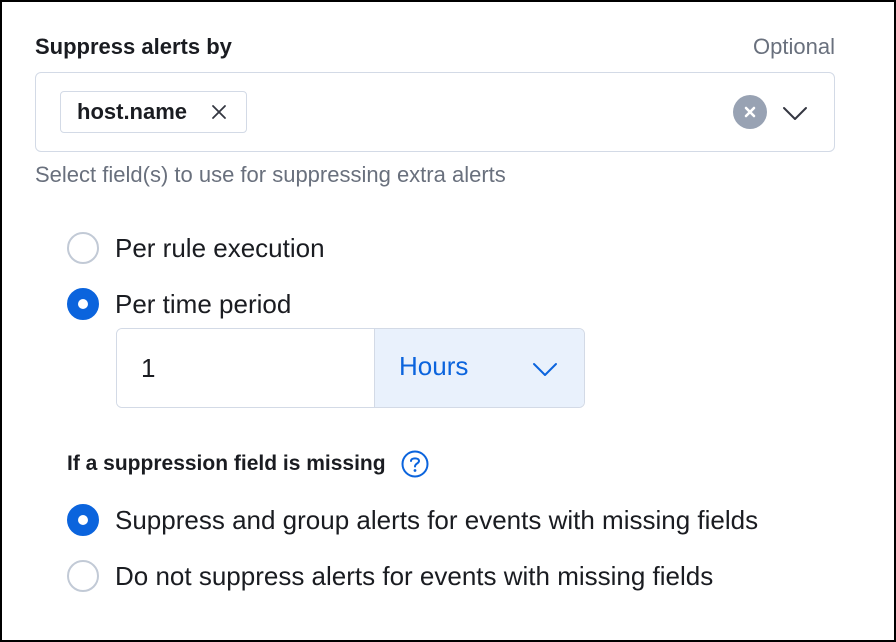  Describe the element at coordinates (415, 464) in the screenshot. I see `question-circle-icon` at that location.